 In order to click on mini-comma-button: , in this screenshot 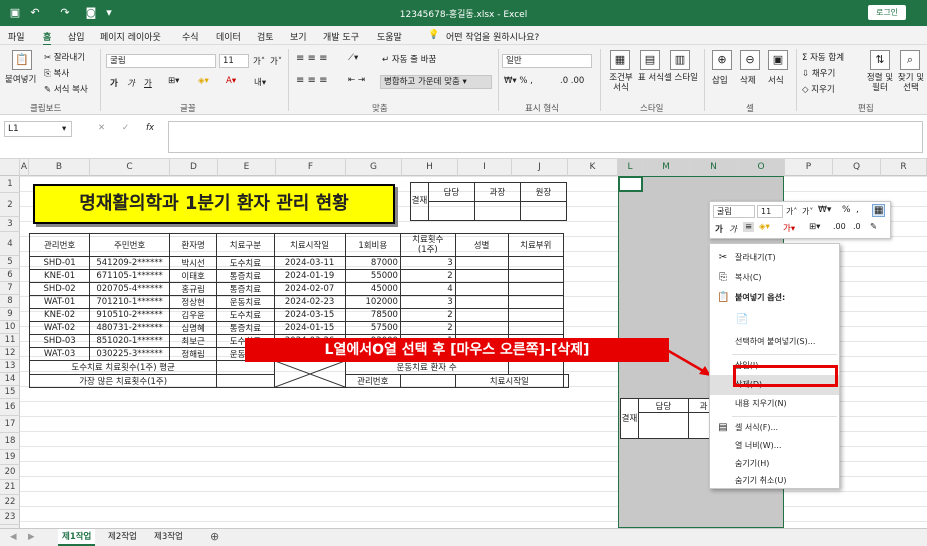, I will do `click(857, 210)`.